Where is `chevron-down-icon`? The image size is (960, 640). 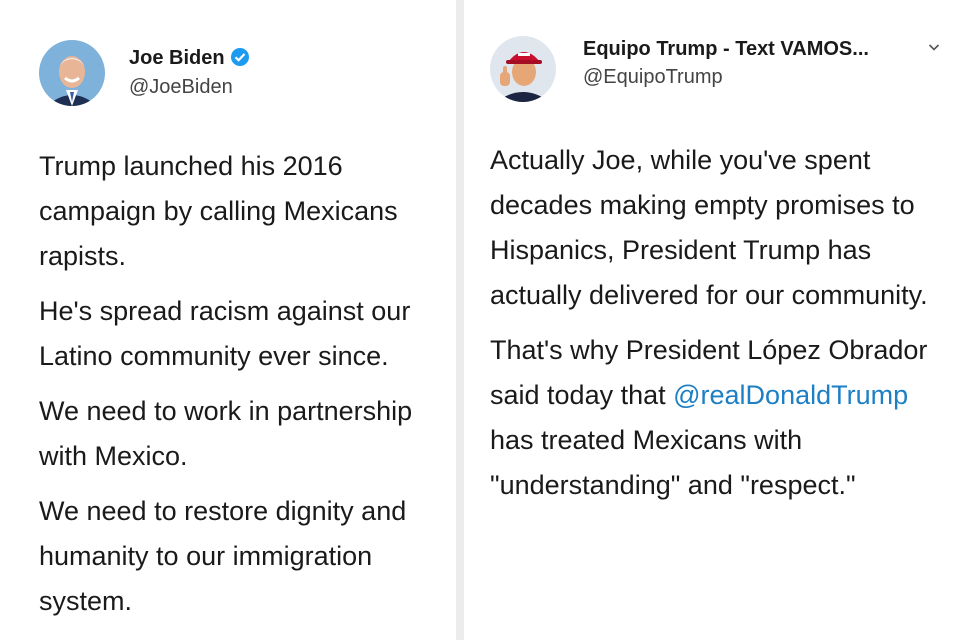
chevron-down-icon is located at coordinates (934, 49).